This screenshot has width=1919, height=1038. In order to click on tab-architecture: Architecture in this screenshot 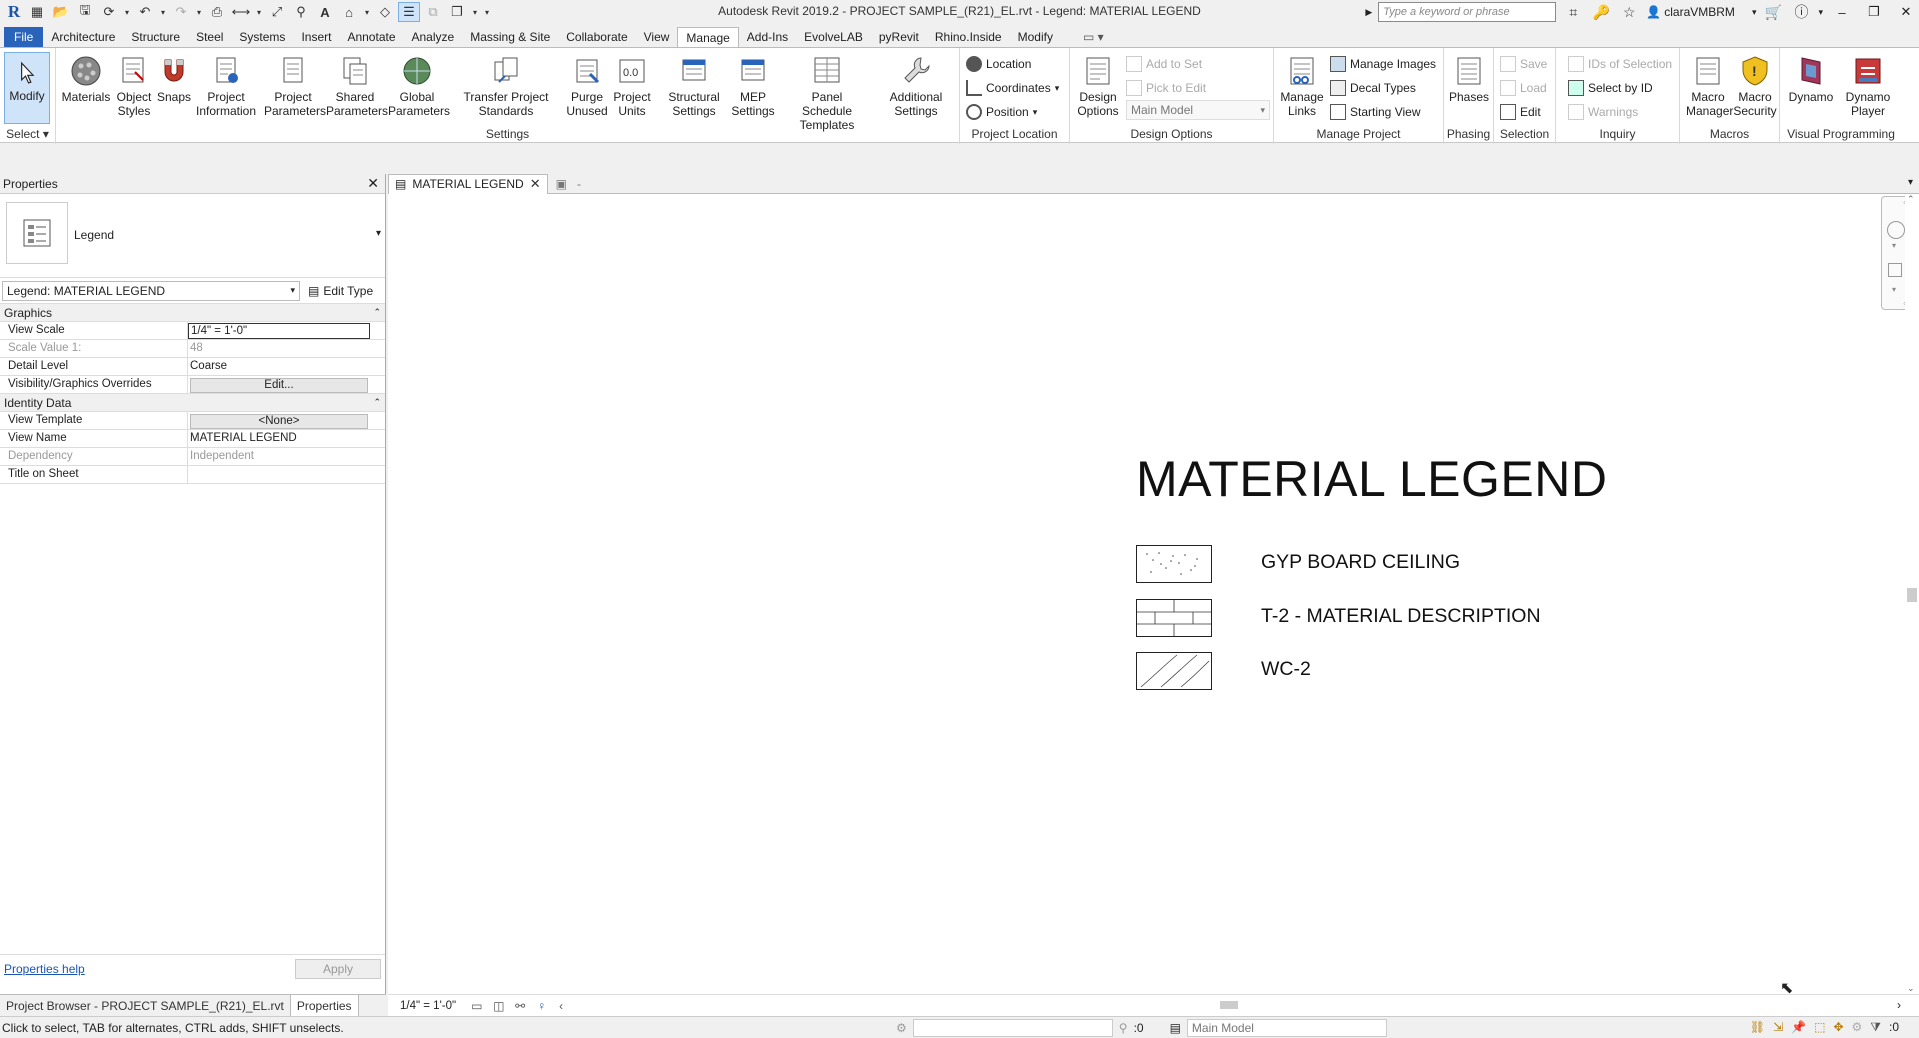, I will do `click(83, 37)`.